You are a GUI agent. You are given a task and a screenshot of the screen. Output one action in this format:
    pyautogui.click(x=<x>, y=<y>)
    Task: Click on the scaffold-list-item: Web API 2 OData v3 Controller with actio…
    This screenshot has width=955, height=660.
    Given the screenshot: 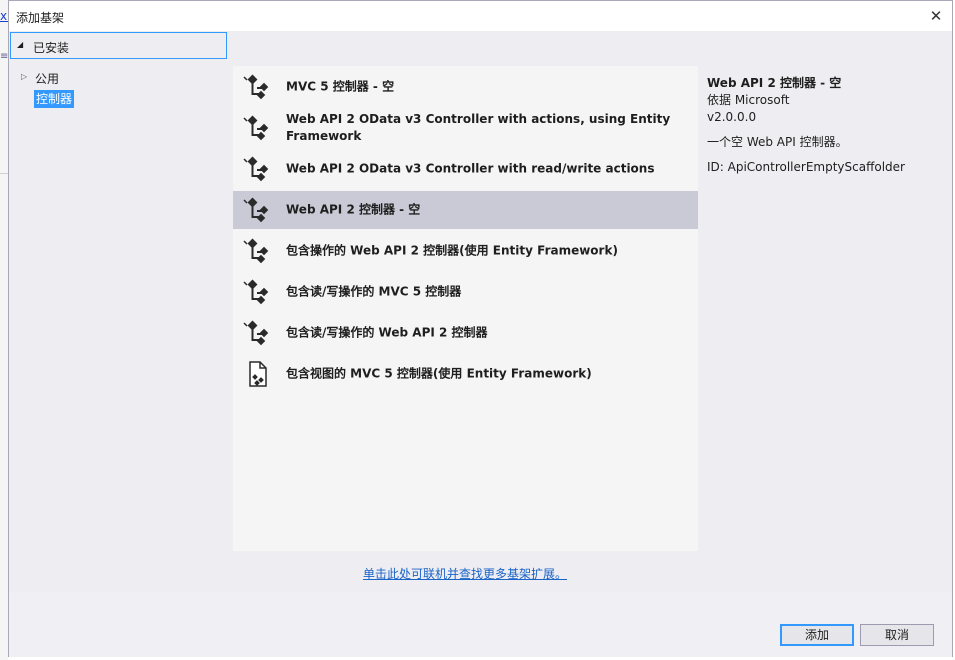 What is the action you would take?
    pyautogui.click(x=465, y=128)
    